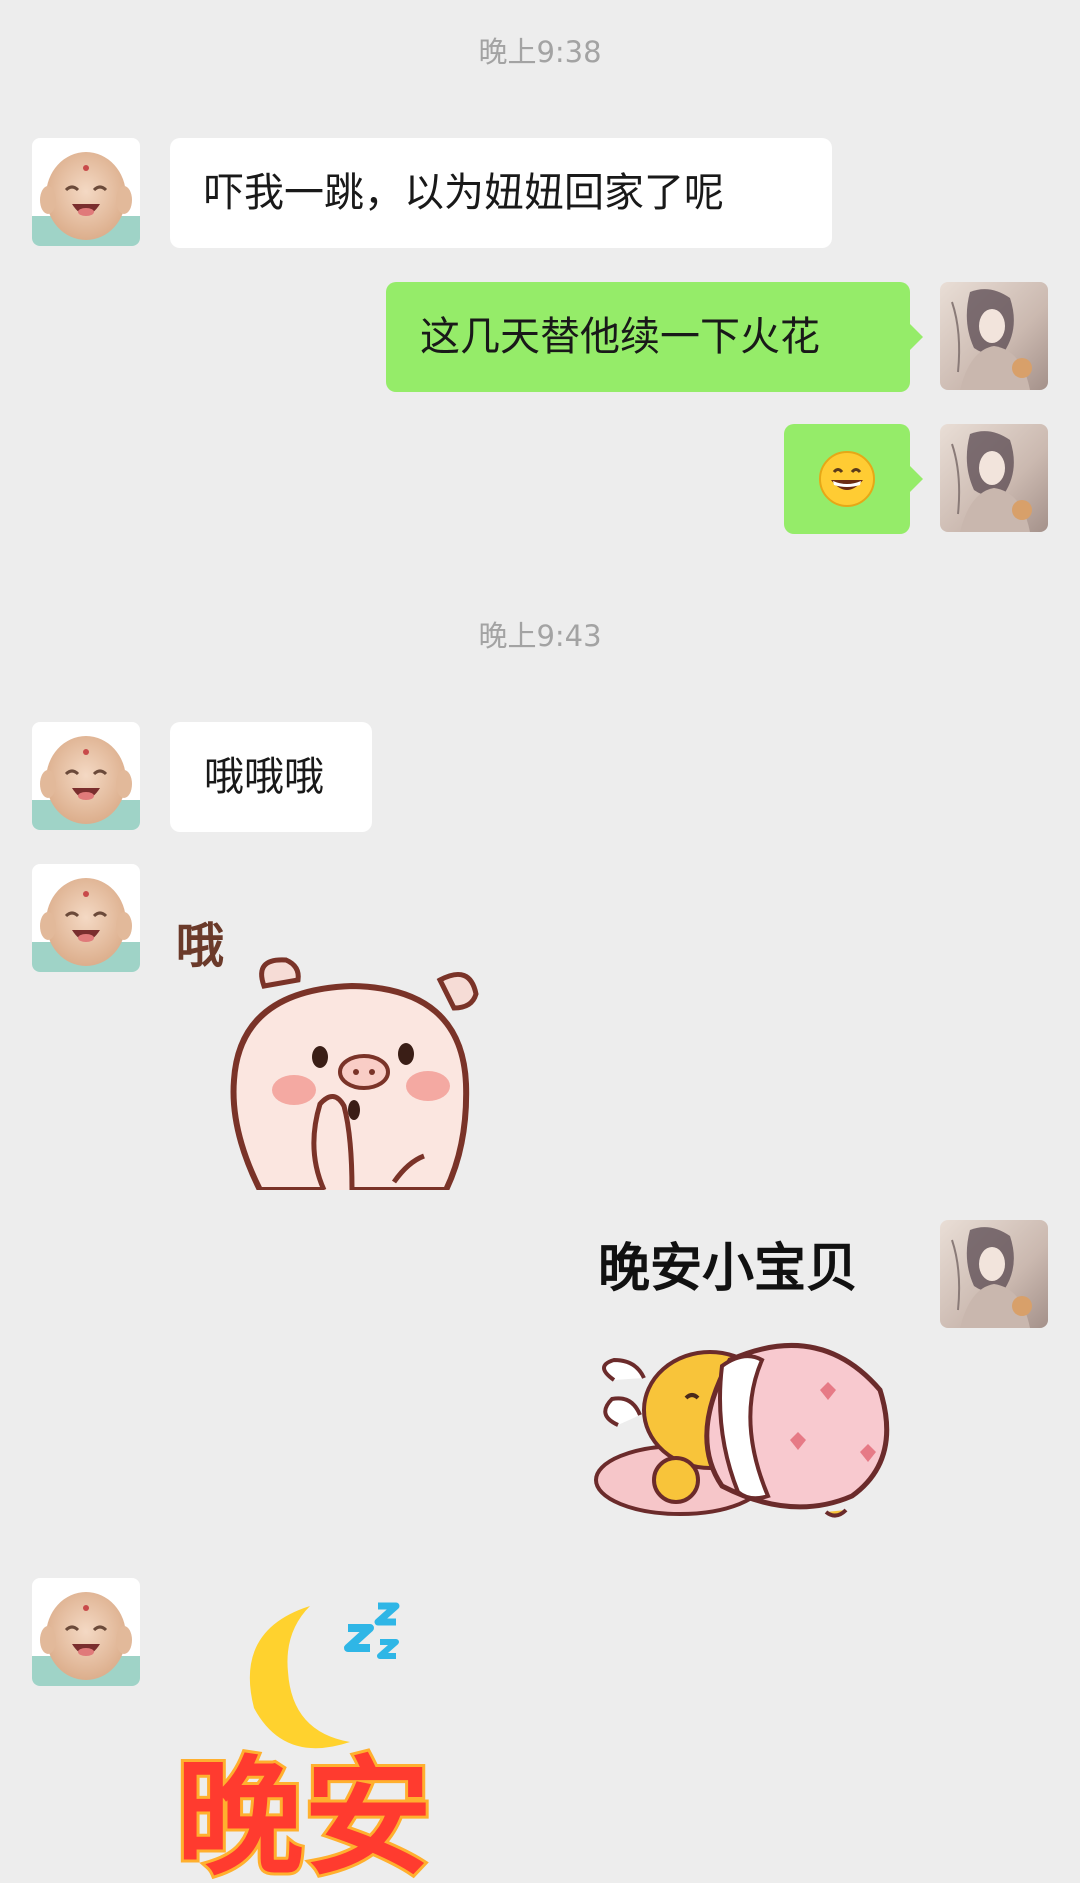 The width and height of the screenshot is (1080, 1883). I want to click on goodnight-baby-sticker: 晚安小宝贝, so click(750, 1380).